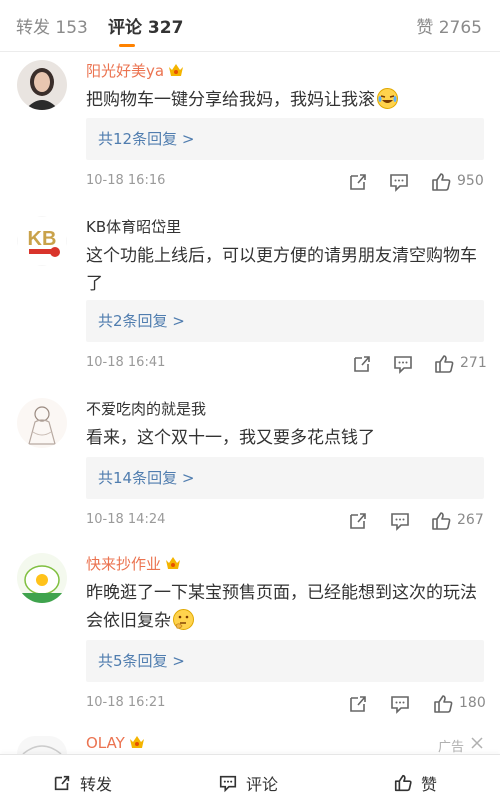 The height and width of the screenshot is (810, 500). What do you see at coordinates (262, 784) in the screenshot?
I see `comment-label: 评论` at bounding box center [262, 784].